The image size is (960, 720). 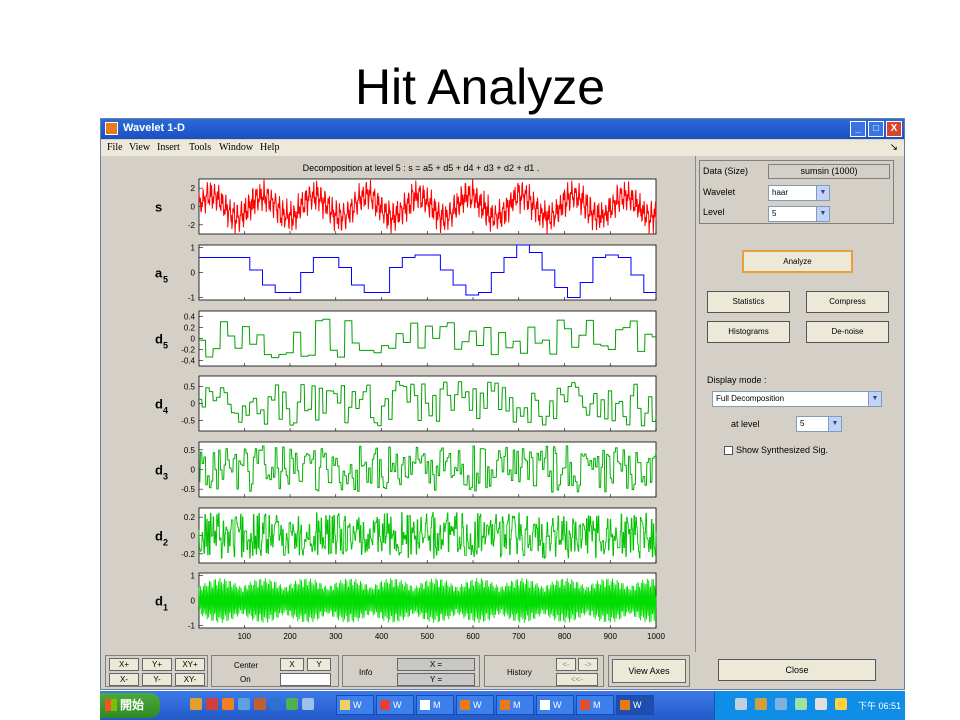 What do you see at coordinates (797, 399) in the screenshot?
I see `display-mode-select: Full Decomposition ▼` at bounding box center [797, 399].